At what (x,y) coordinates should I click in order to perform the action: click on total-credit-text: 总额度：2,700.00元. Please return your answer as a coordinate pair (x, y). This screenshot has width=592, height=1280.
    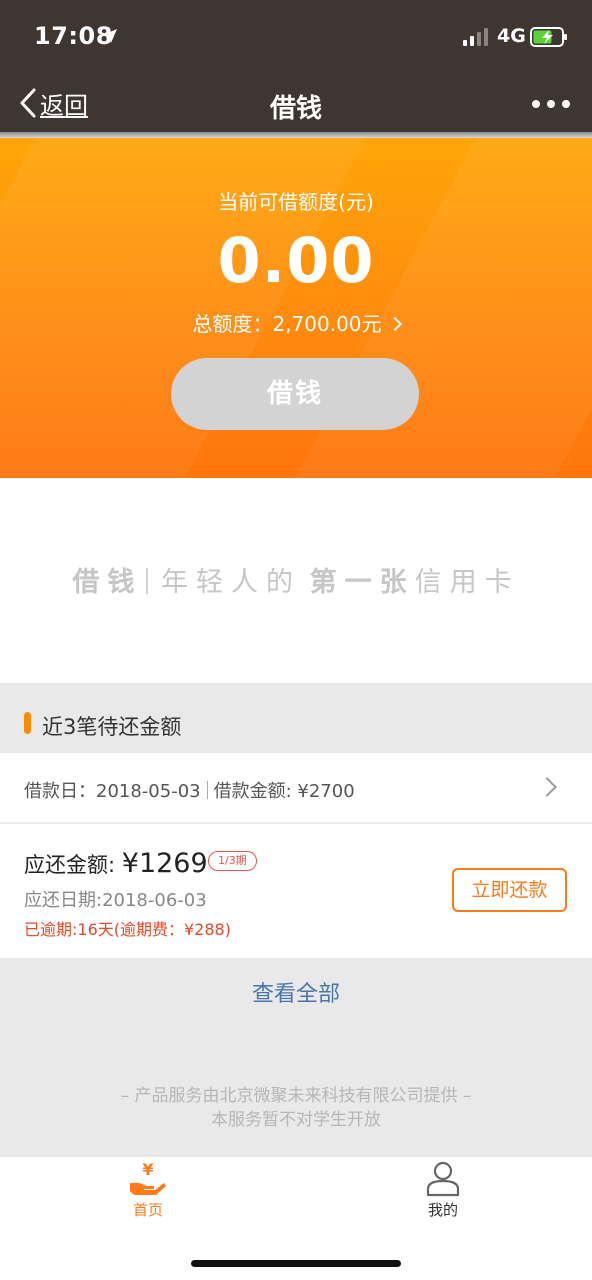
    Looking at the image, I should click on (287, 324).